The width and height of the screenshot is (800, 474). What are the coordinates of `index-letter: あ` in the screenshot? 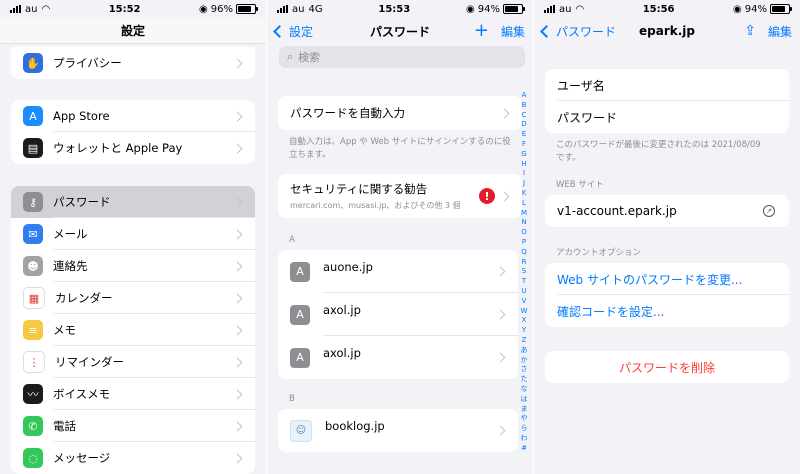 It's located at (524, 351).